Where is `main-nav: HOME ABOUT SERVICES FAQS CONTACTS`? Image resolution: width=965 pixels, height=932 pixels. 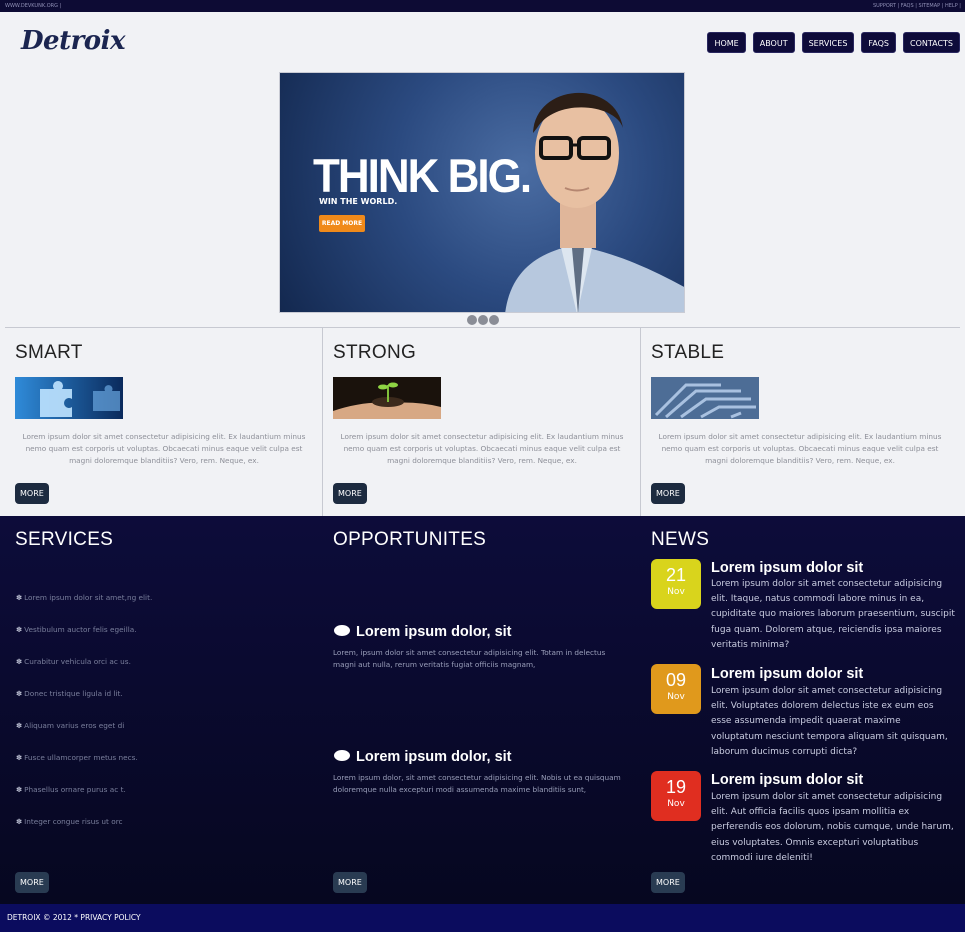
main-nav: HOME ABOUT SERVICES FAQS CONTACTS is located at coordinates (833, 42).